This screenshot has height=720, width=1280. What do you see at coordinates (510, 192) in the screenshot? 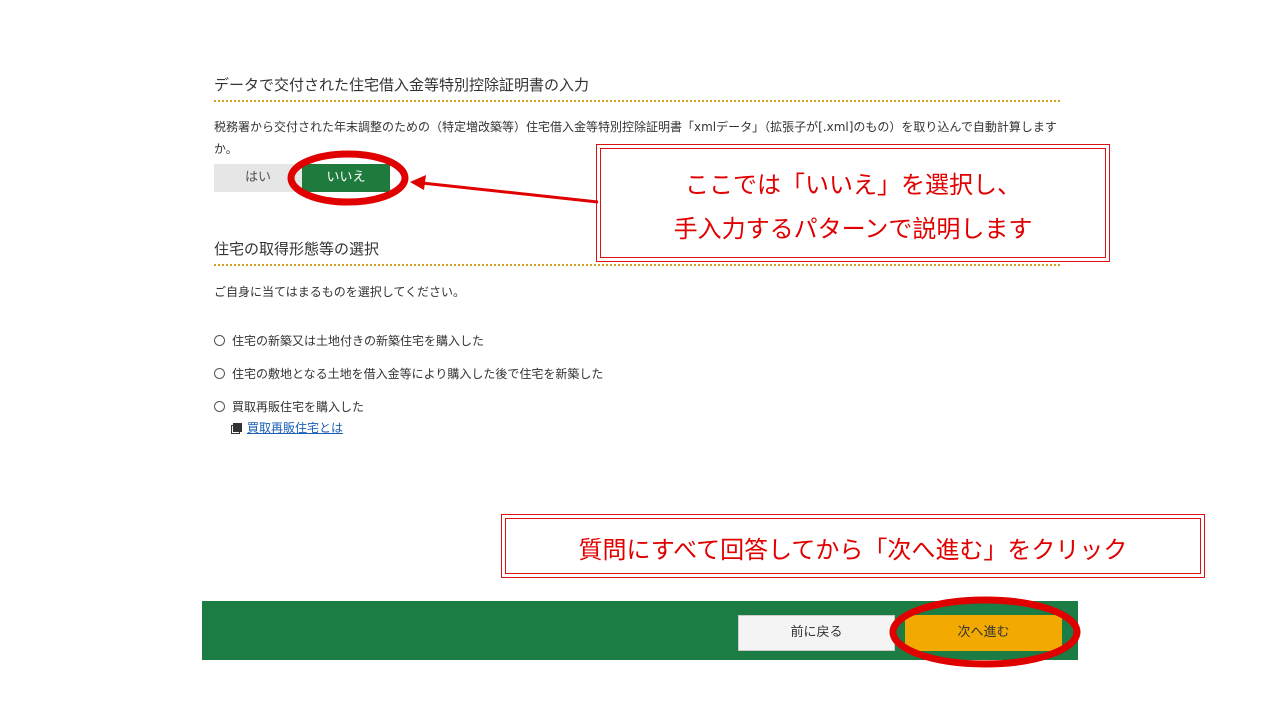
I see `annotation-arrow-line` at bounding box center [510, 192].